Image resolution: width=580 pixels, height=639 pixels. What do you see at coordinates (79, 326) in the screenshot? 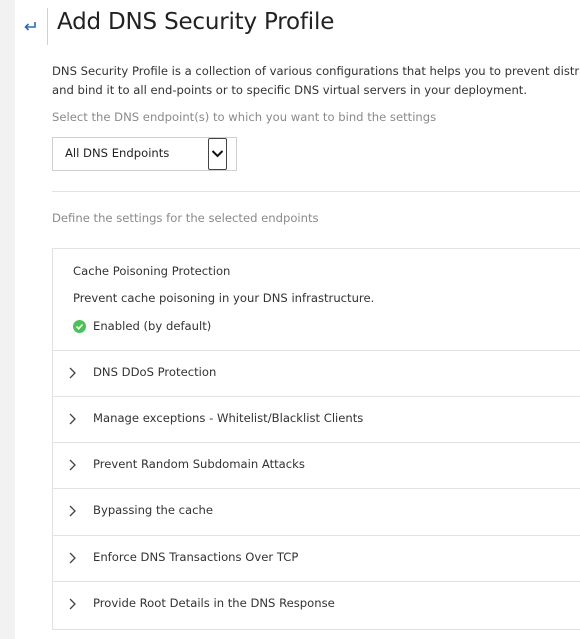
I see `check-circle-icon` at bounding box center [79, 326].